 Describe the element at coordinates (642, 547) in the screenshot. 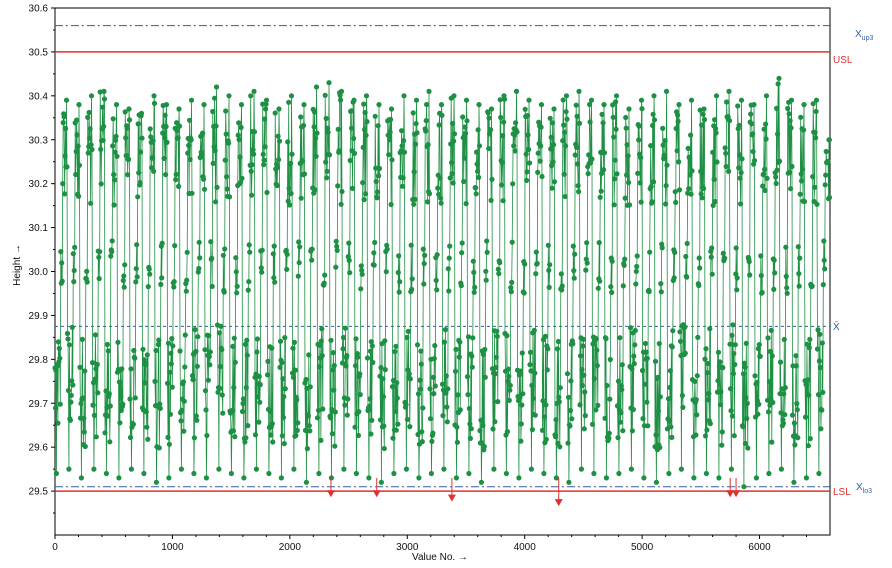

I see `x-tick-label: 5000` at that location.